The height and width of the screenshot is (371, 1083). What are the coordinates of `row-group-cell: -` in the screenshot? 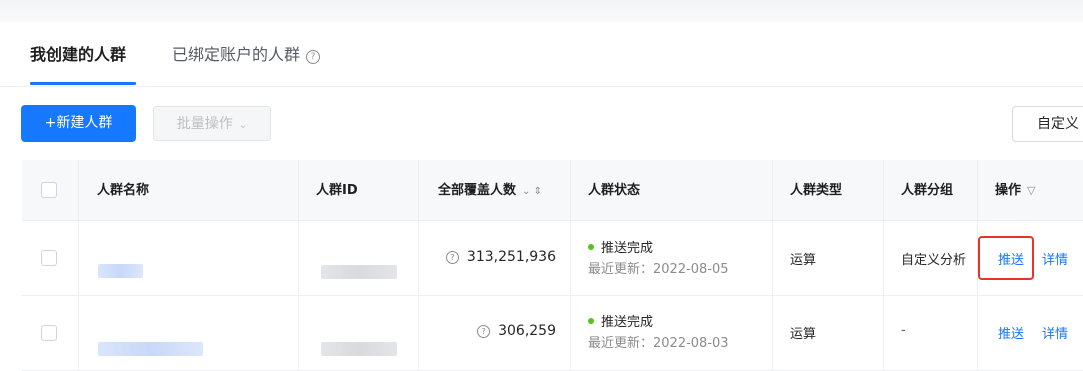 It's located at (931, 333).